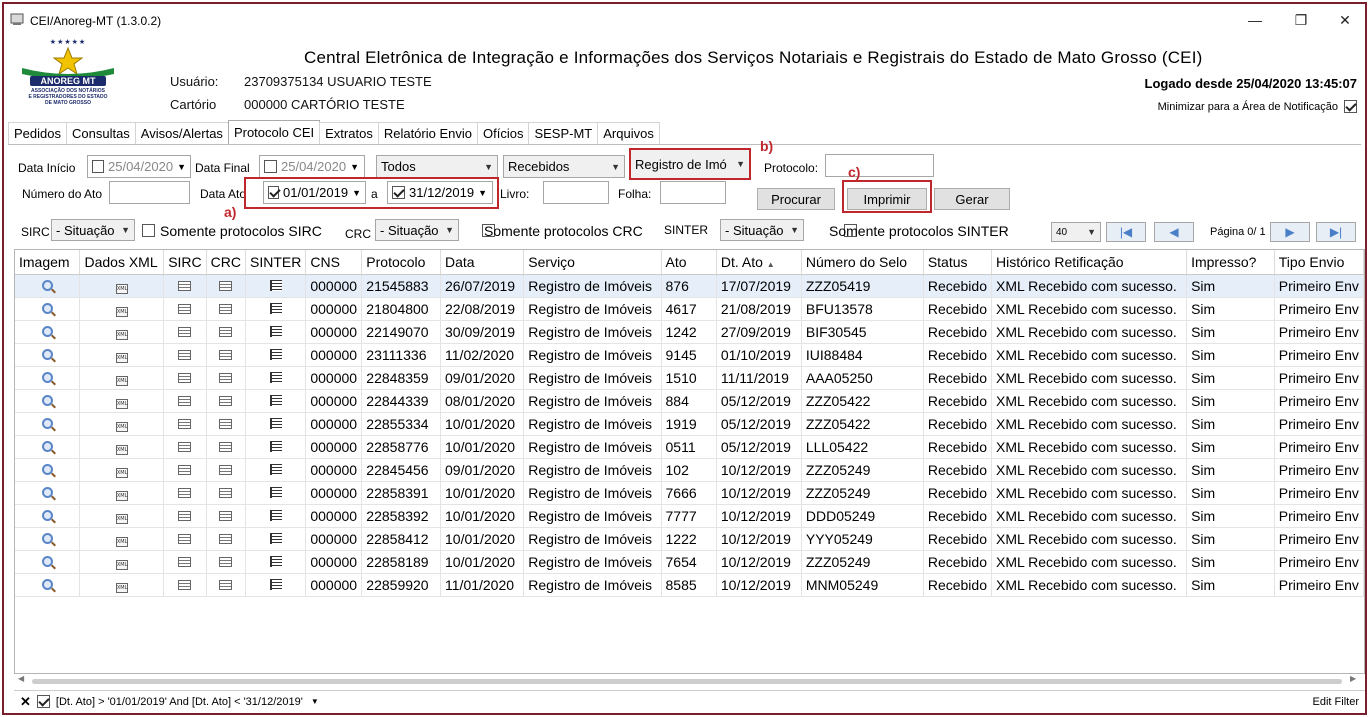 Image resolution: width=1369 pixels, height=717 pixels. Describe the element at coordinates (312, 166) in the screenshot. I see `data-final-picker: 25/04/2020 ▼` at that location.